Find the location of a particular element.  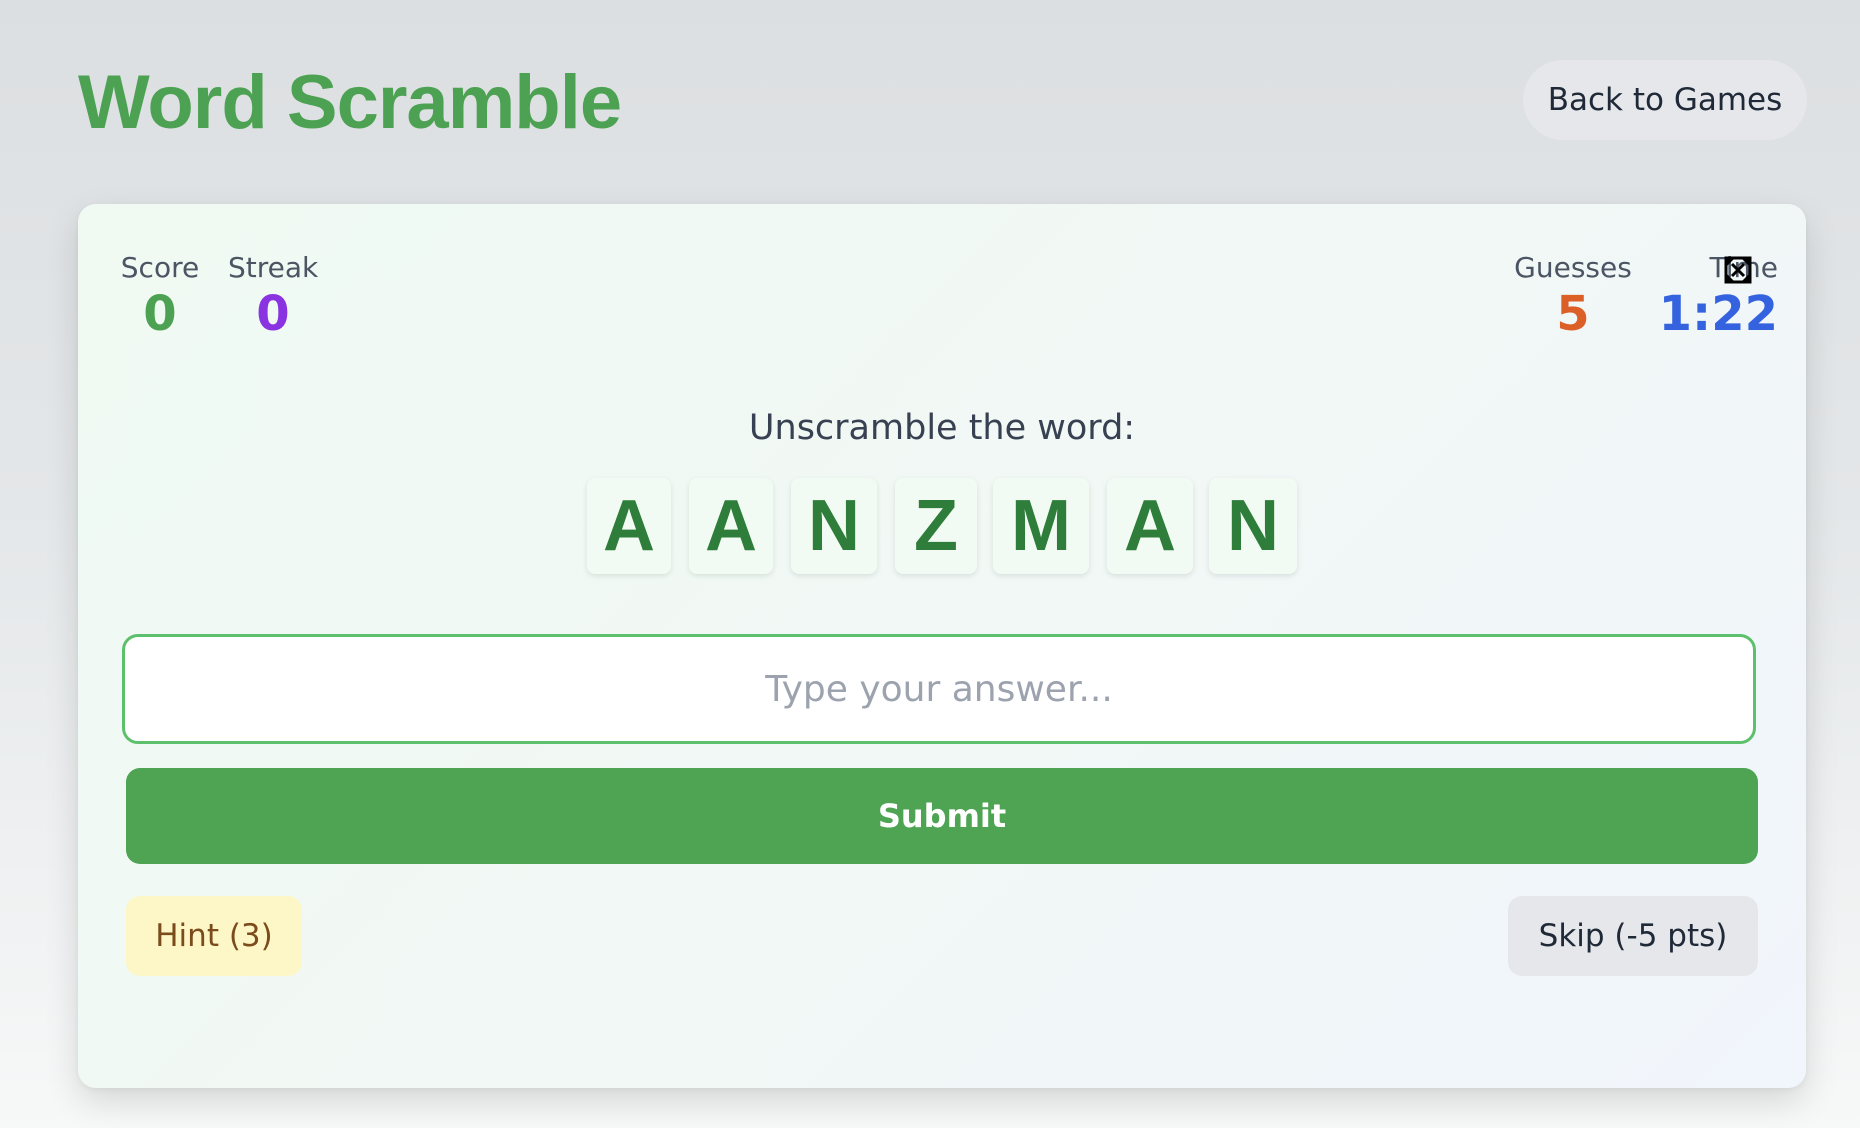

time-stat: Time 1:22 is located at coordinates (1718, 296).